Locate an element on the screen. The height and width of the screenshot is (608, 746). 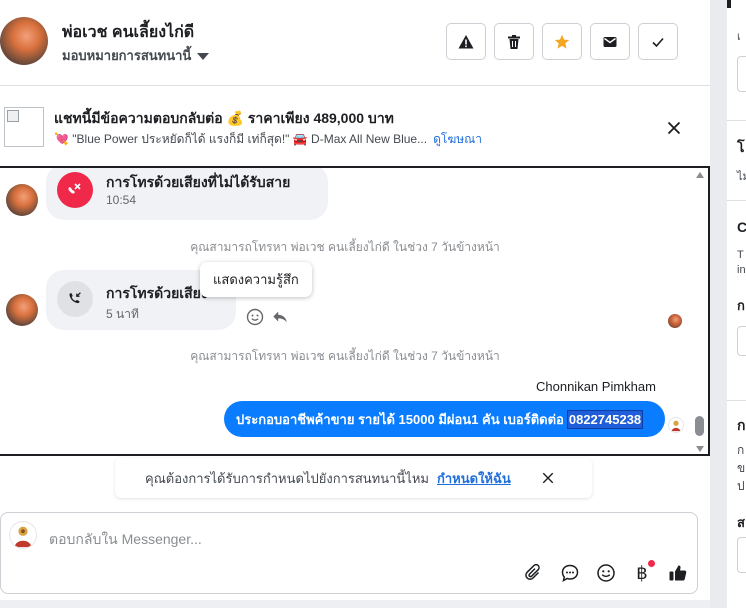
mark-done-button is located at coordinates (658, 41).